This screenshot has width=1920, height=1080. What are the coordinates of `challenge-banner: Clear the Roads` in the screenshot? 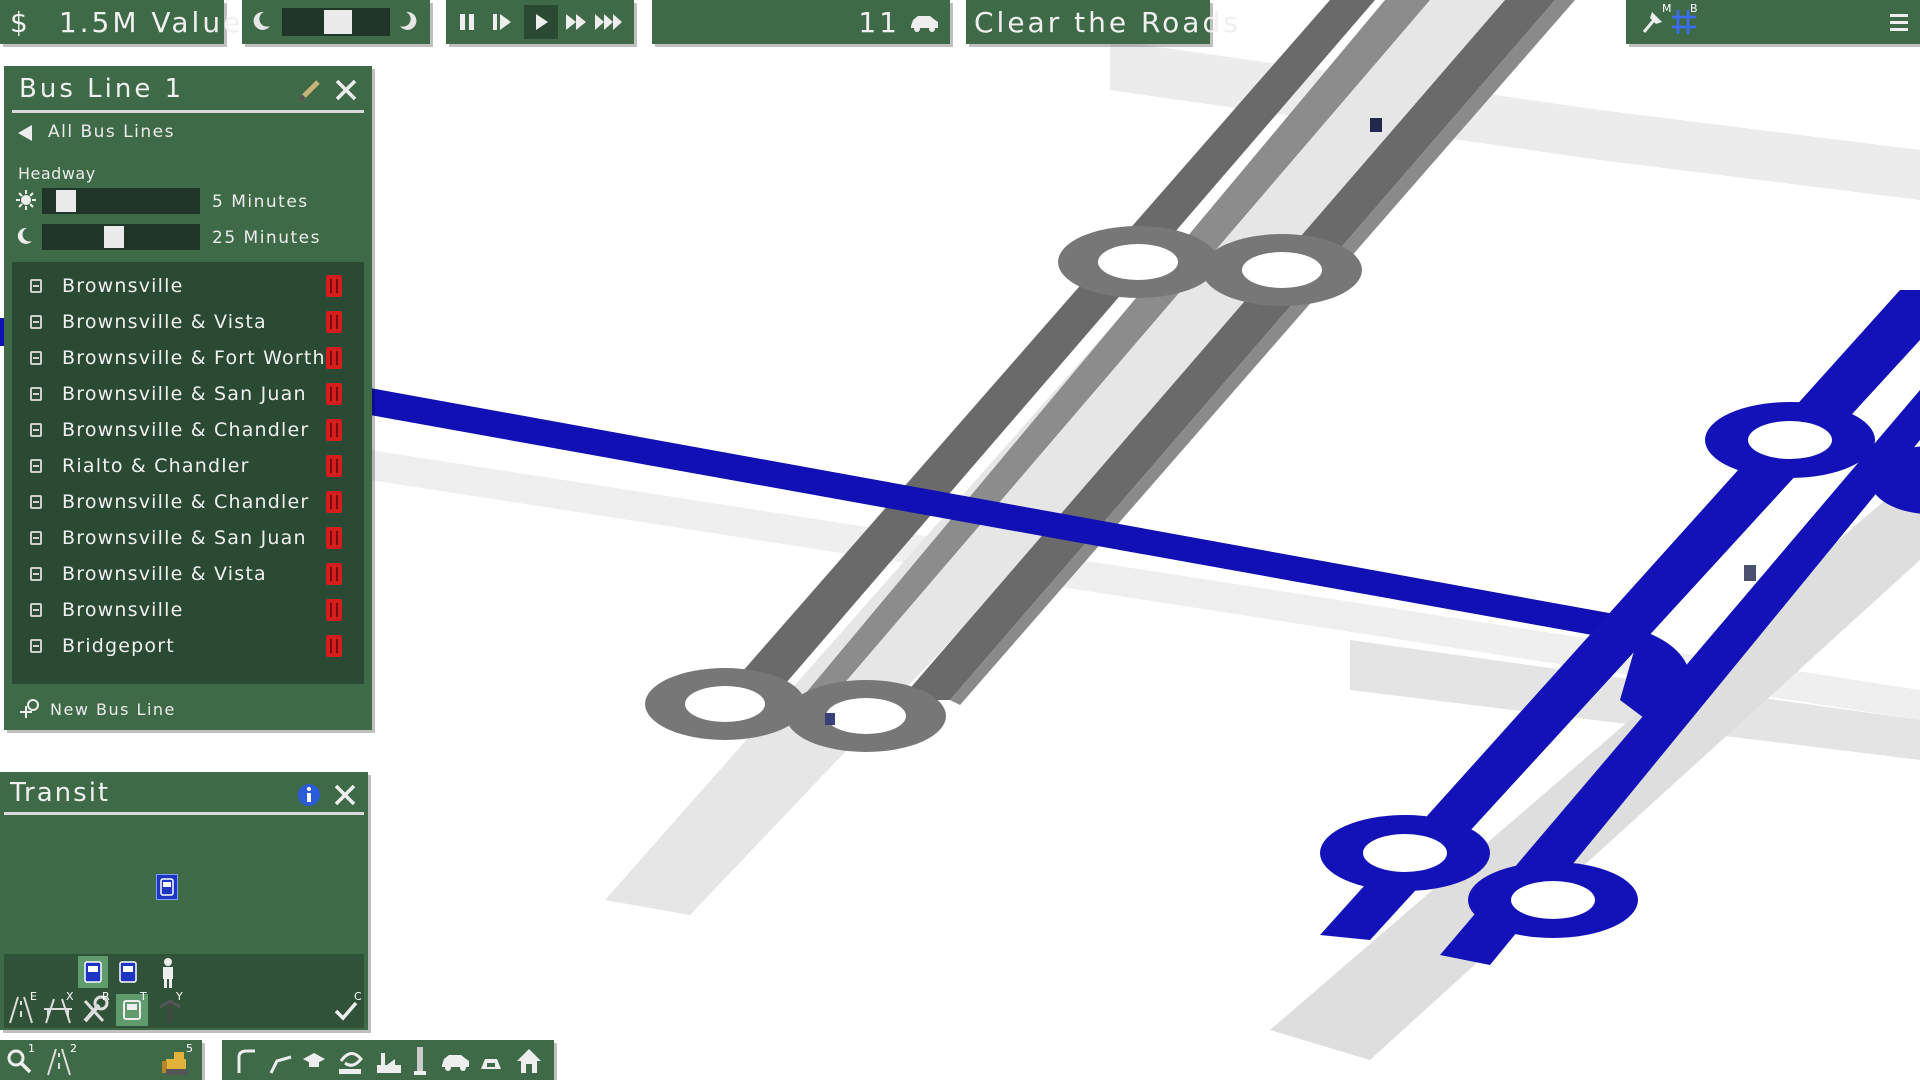 It's located at (1102, 22).